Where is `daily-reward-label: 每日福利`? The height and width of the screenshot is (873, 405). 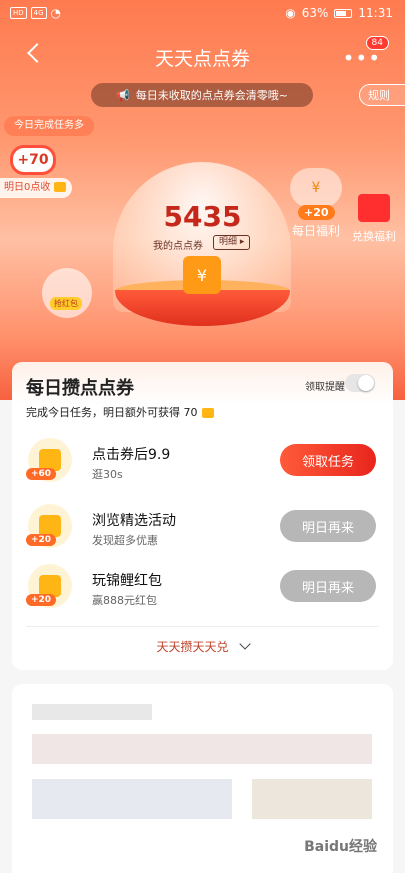
daily-reward-label: 每日福利 is located at coordinates (316, 231).